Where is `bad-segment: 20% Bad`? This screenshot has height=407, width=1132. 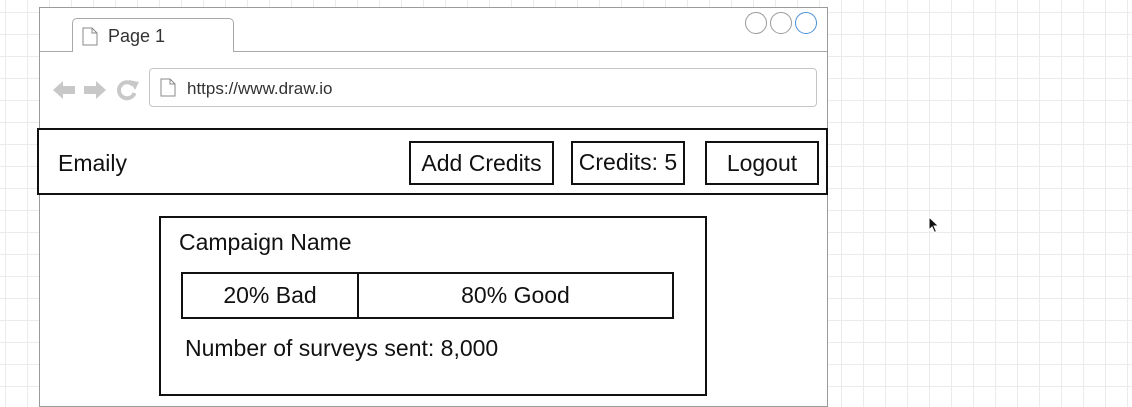 bad-segment: 20% Bad is located at coordinates (271, 295).